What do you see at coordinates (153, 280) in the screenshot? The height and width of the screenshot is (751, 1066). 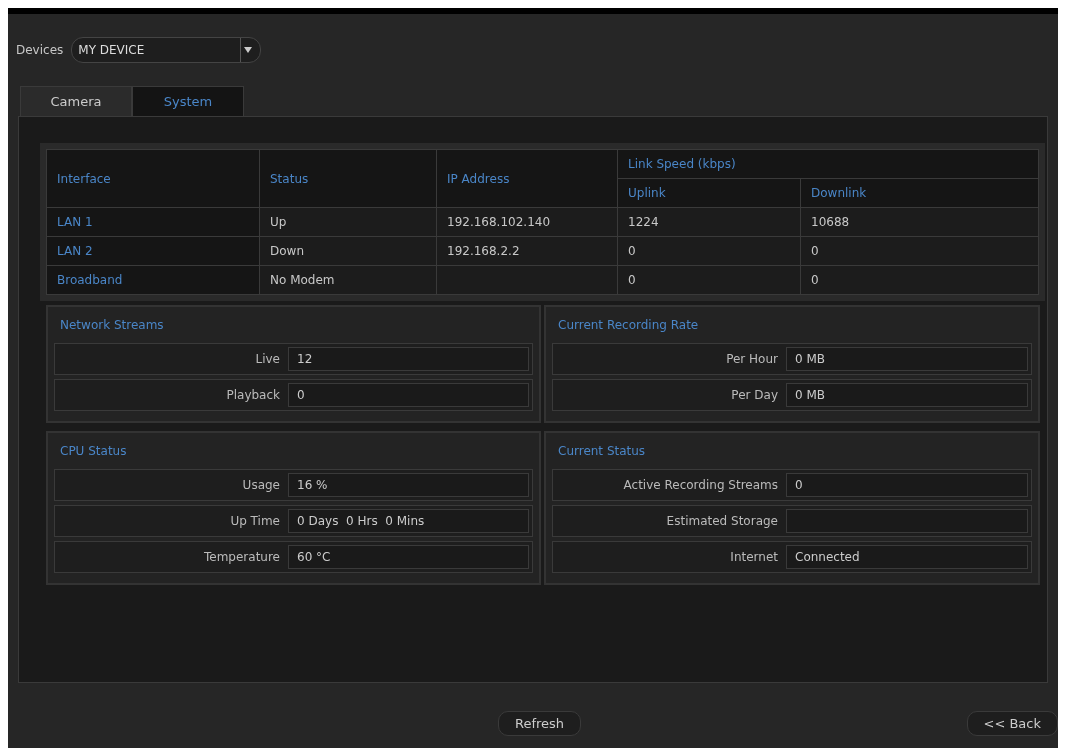 I see `table-cell: Broadband` at bounding box center [153, 280].